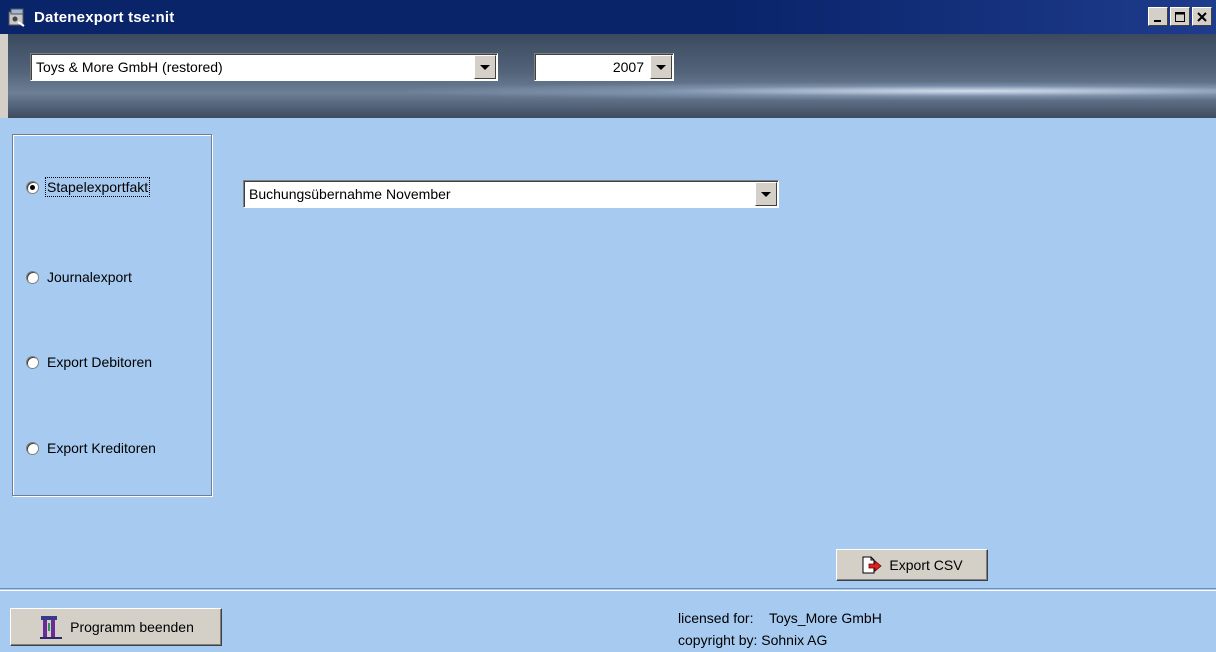 The image size is (1216, 652). I want to click on quit-program-label: Programm beenden, so click(132, 627).